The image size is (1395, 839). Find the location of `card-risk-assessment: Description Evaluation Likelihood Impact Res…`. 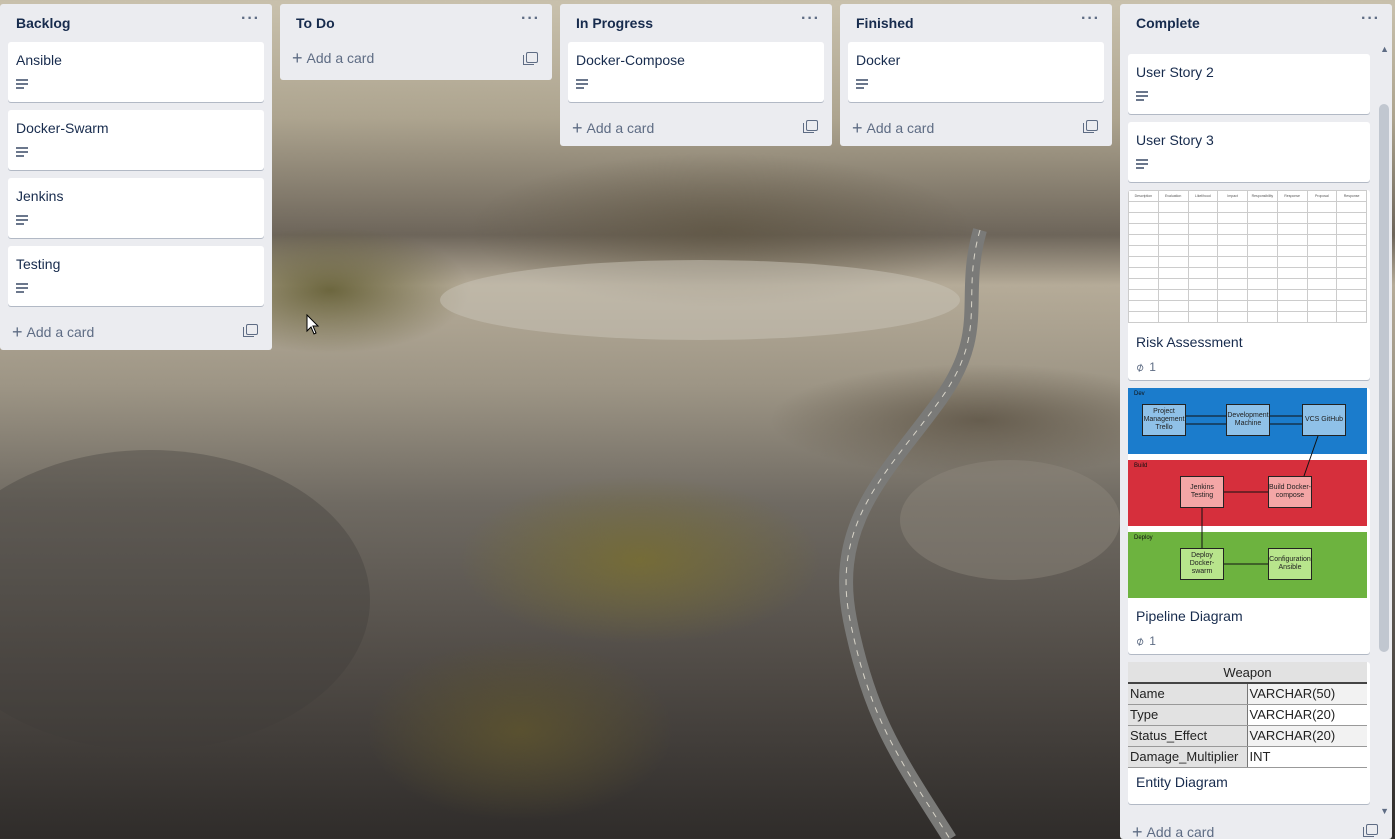

card-risk-assessment: Description Evaluation Likelihood Impact Res… is located at coordinates (1249, 285).